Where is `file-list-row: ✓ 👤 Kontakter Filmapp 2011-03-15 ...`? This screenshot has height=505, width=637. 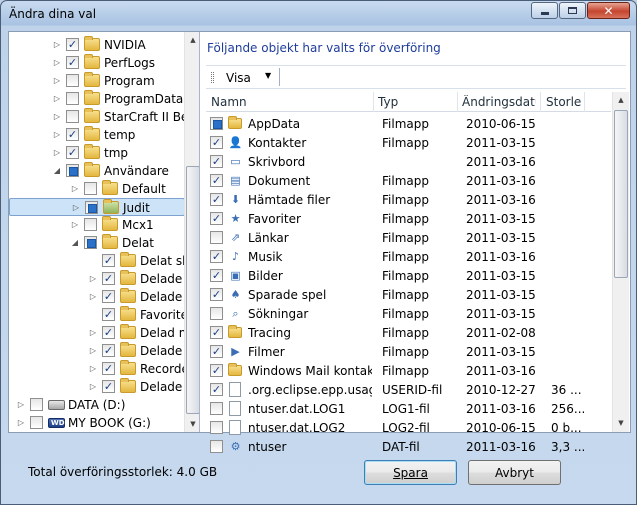
file-list-row: ✓ 👤 Kontakter Filmapp 2011-03-15 ... is located at coordinates (408, 142).